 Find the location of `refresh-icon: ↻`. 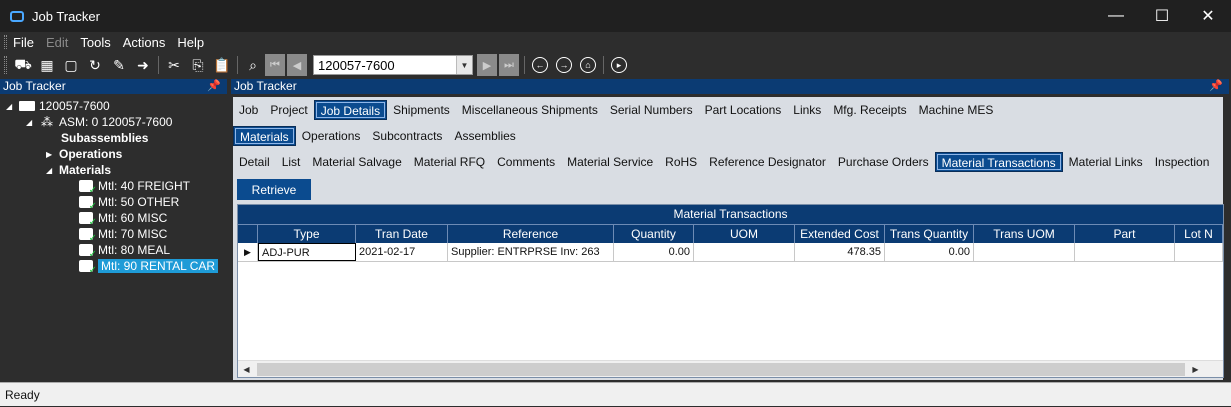

refresh-icon: ↻ is located at coordinates (95, 65).